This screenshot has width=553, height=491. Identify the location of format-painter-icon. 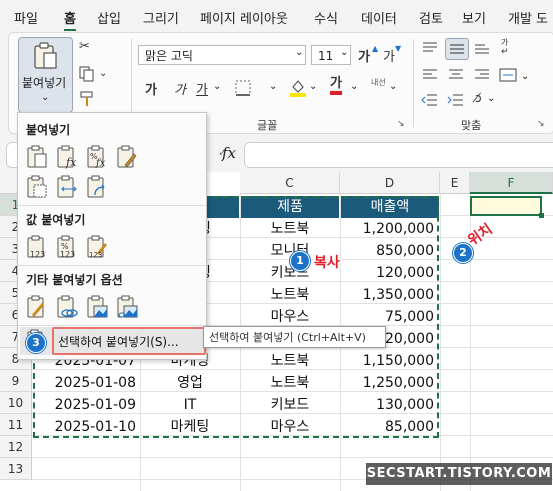
(87, 99).